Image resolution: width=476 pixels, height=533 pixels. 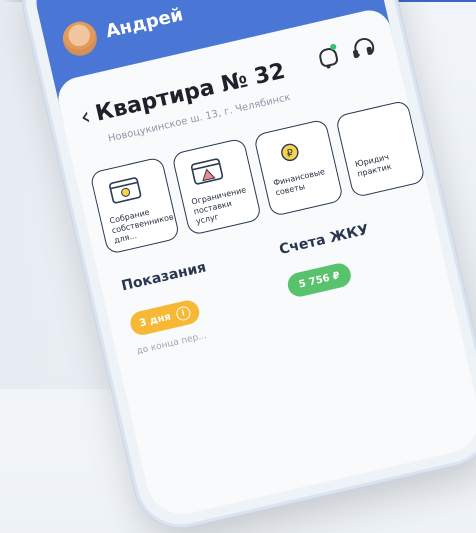 I want to click on tile-label: Финансовые советы, so click(x=299, y=182).